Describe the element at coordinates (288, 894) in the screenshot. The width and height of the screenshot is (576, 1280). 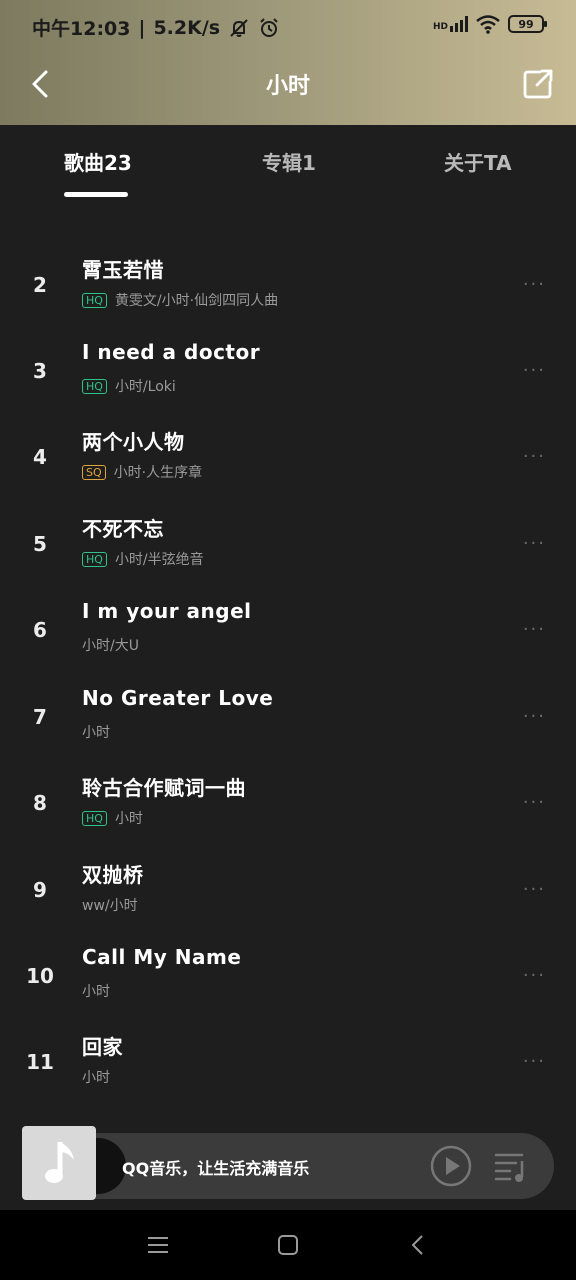
I see `song-row: 9 双抛桥 ww/小时 ···` at that location.